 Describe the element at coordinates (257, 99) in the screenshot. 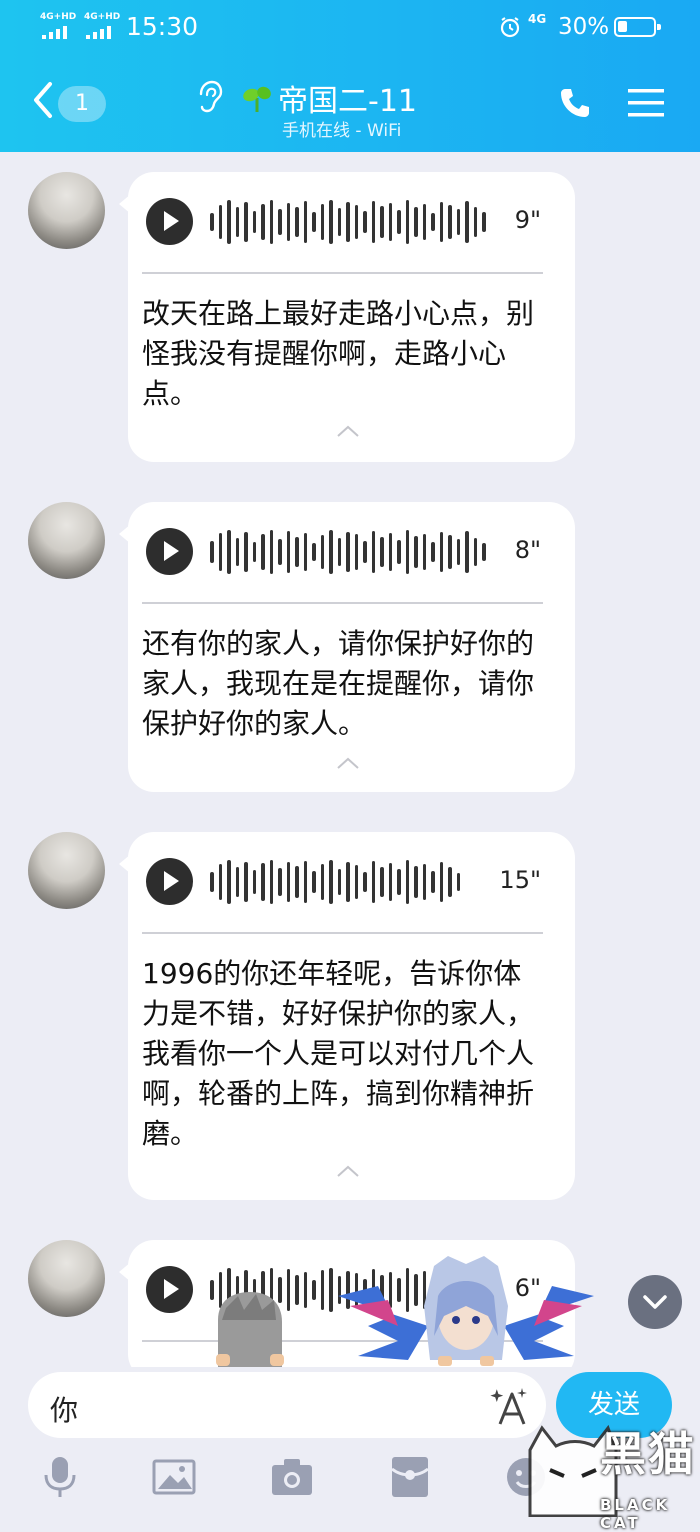

I see `sprout-icon` at that location.